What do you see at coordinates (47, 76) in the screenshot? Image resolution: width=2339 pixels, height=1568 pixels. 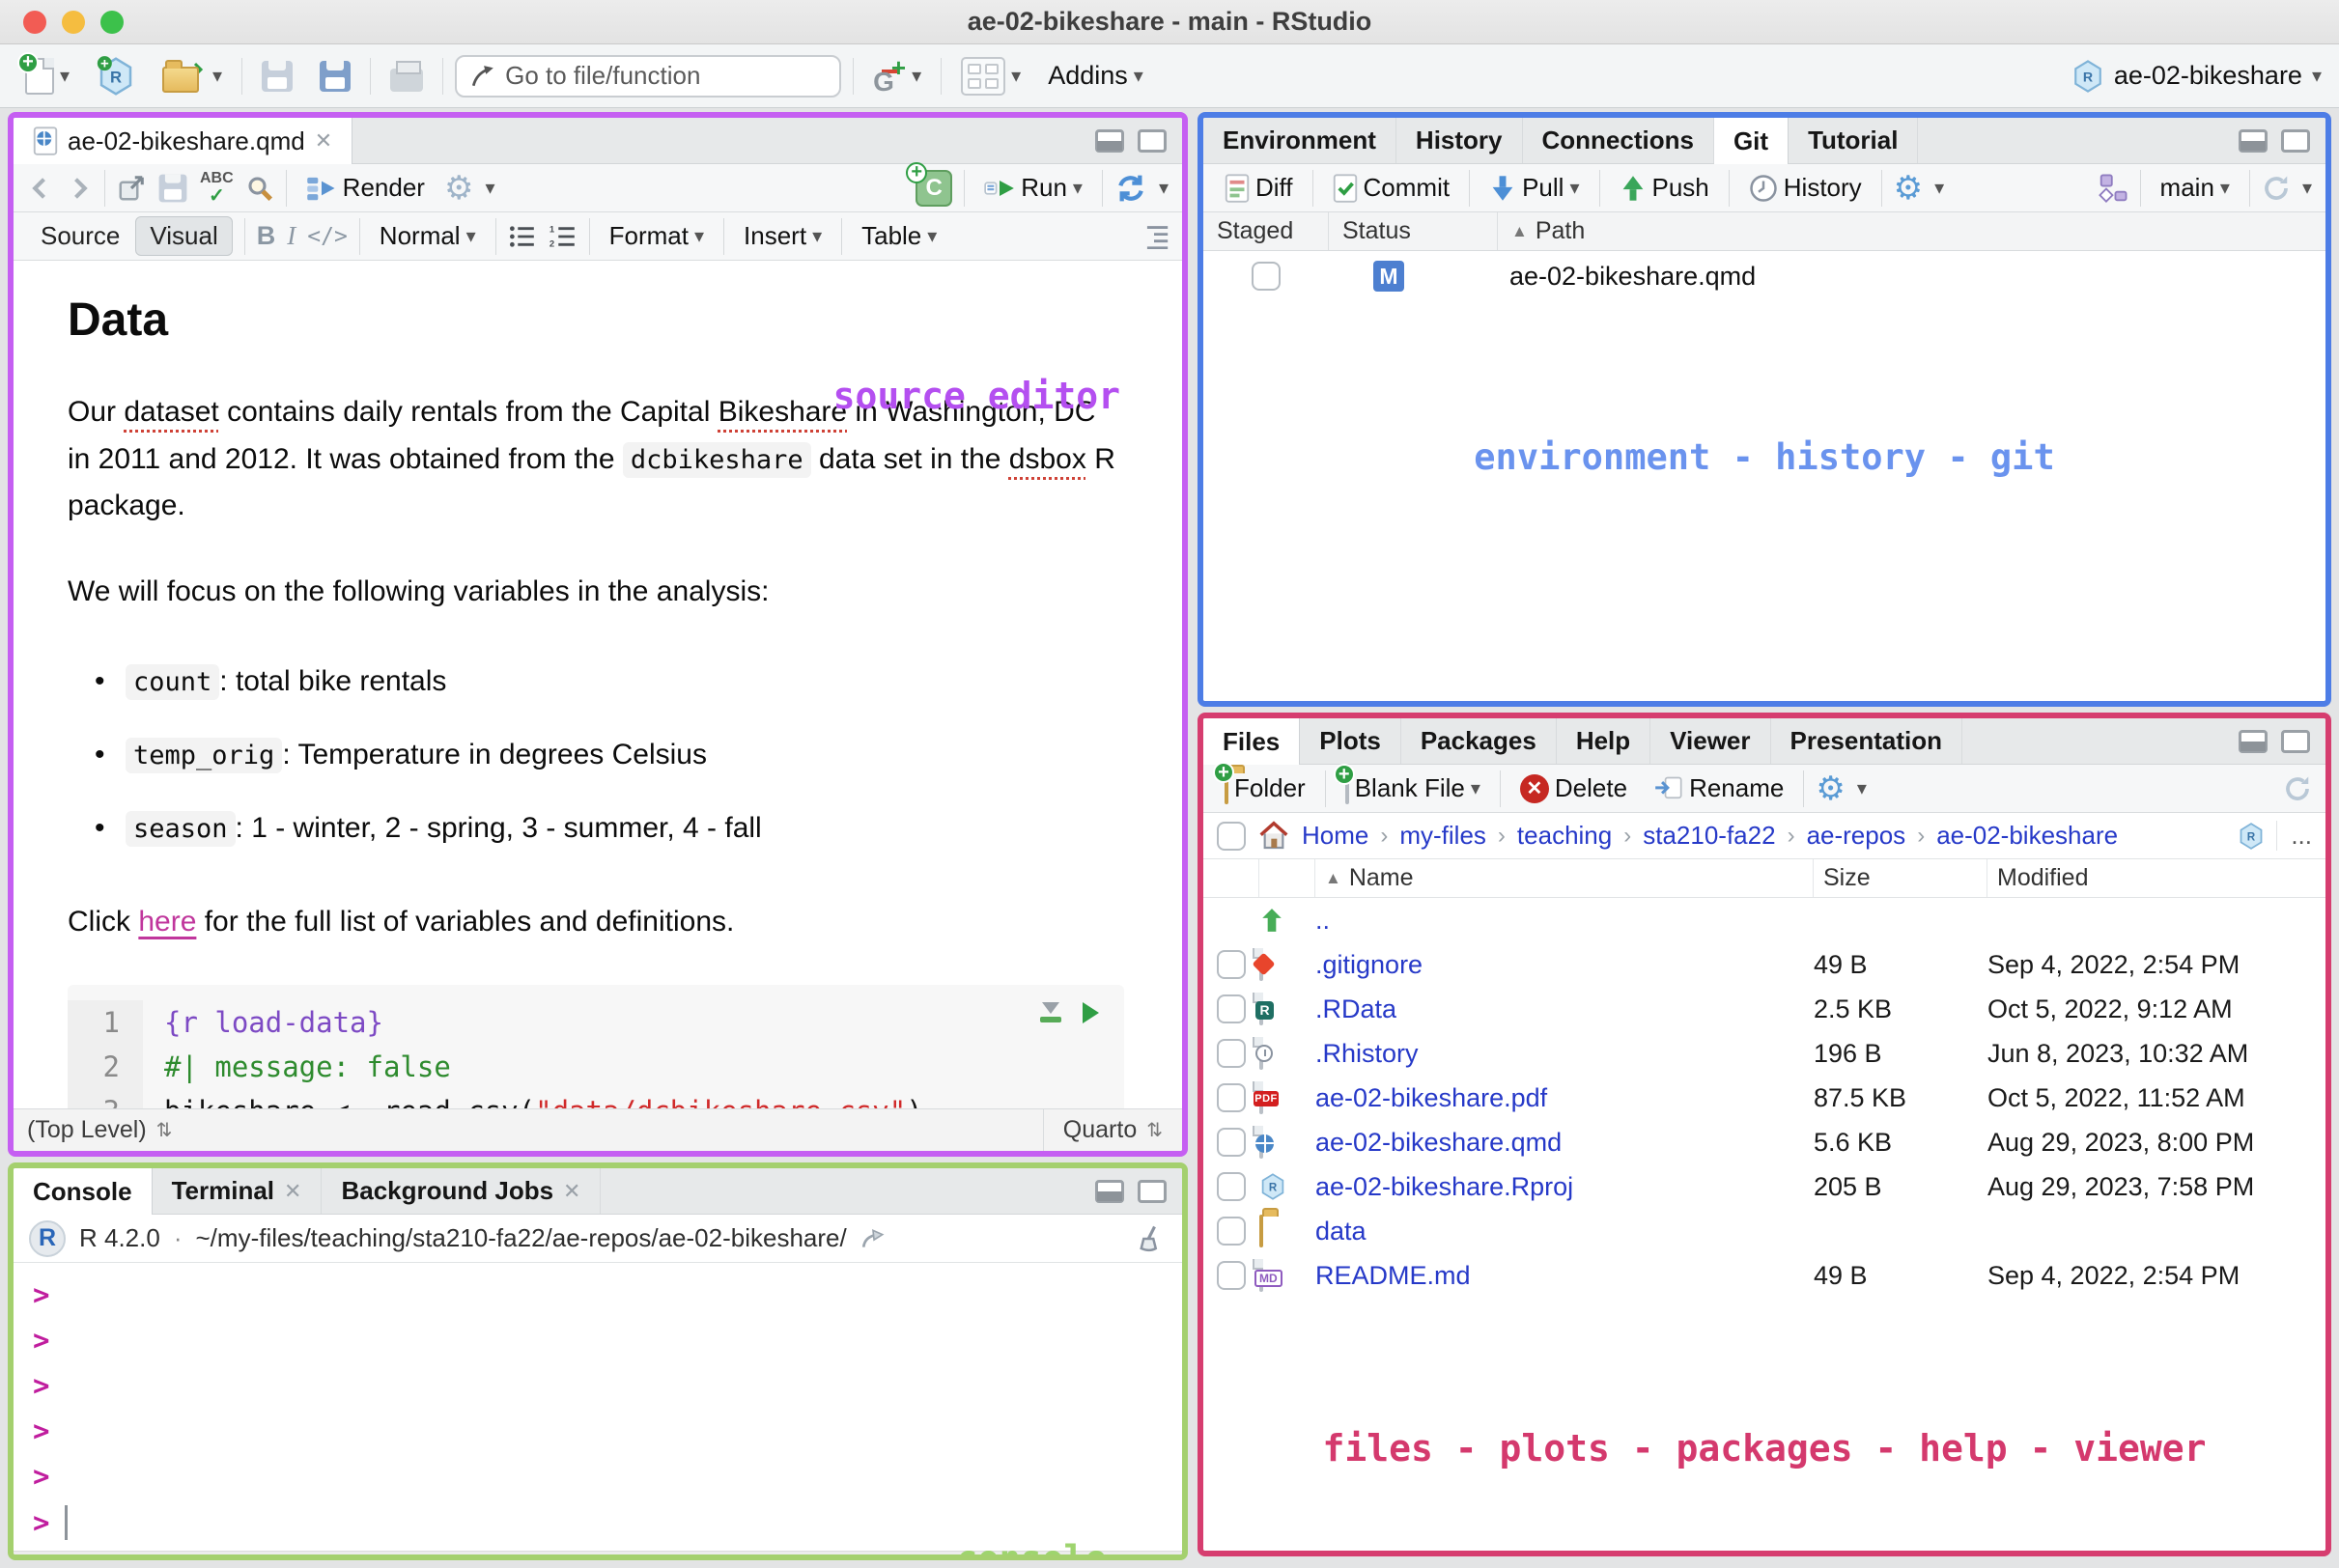 I see `new-file-button: + ▾` at bounding box center [47, 76].